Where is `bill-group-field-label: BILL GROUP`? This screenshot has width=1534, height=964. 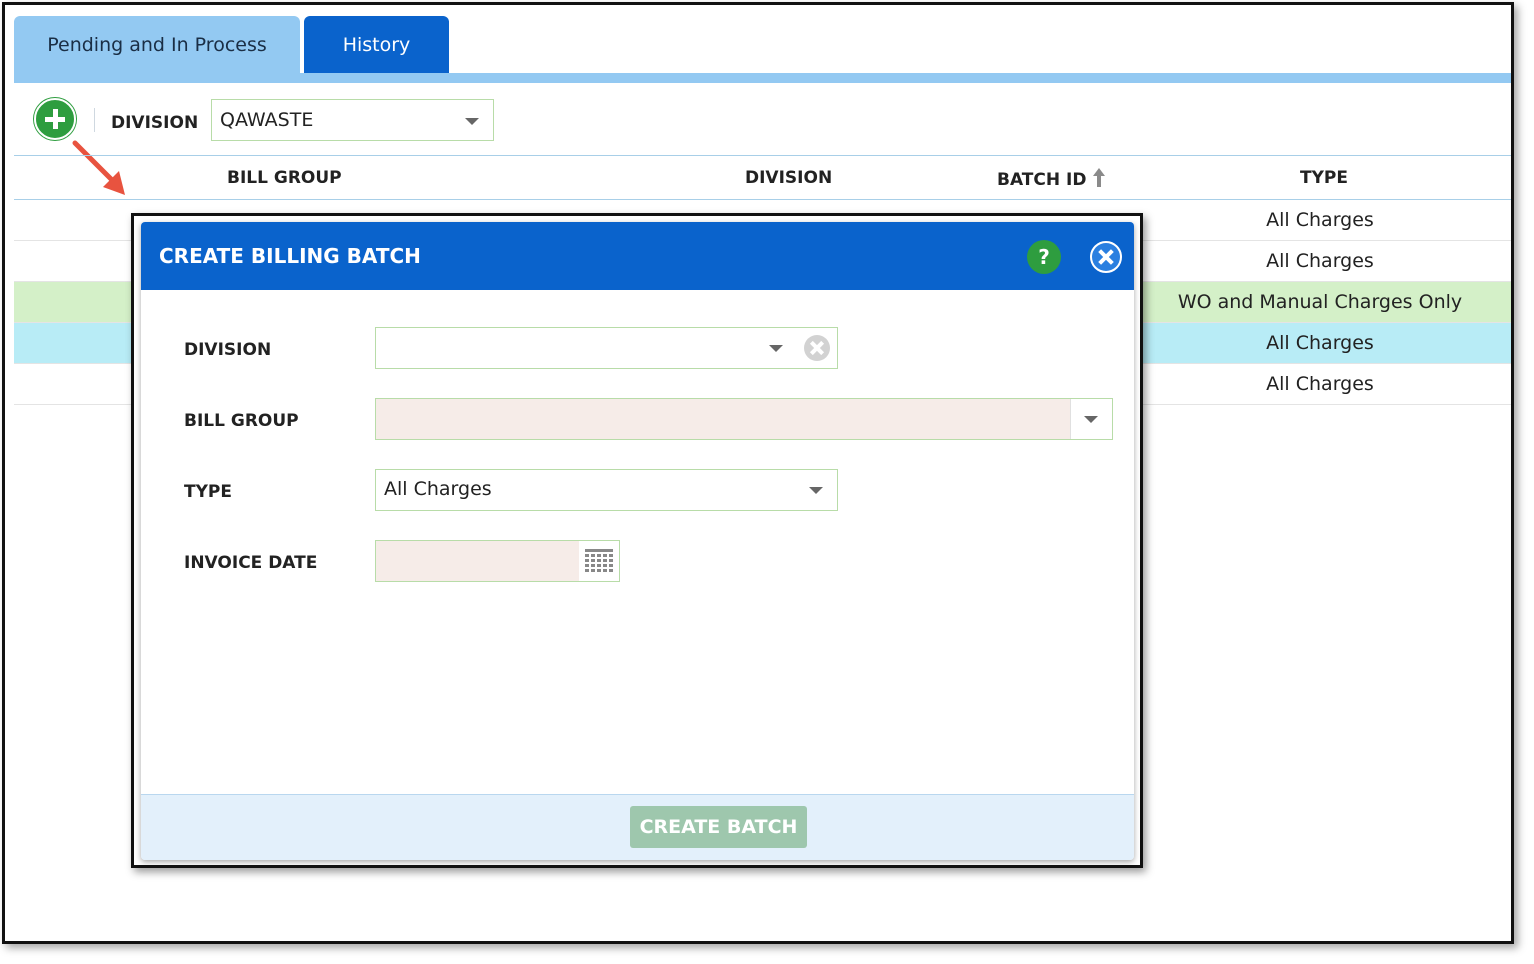
bill-group-field-label: BILL GROUP is located at coordinates (241, 421).